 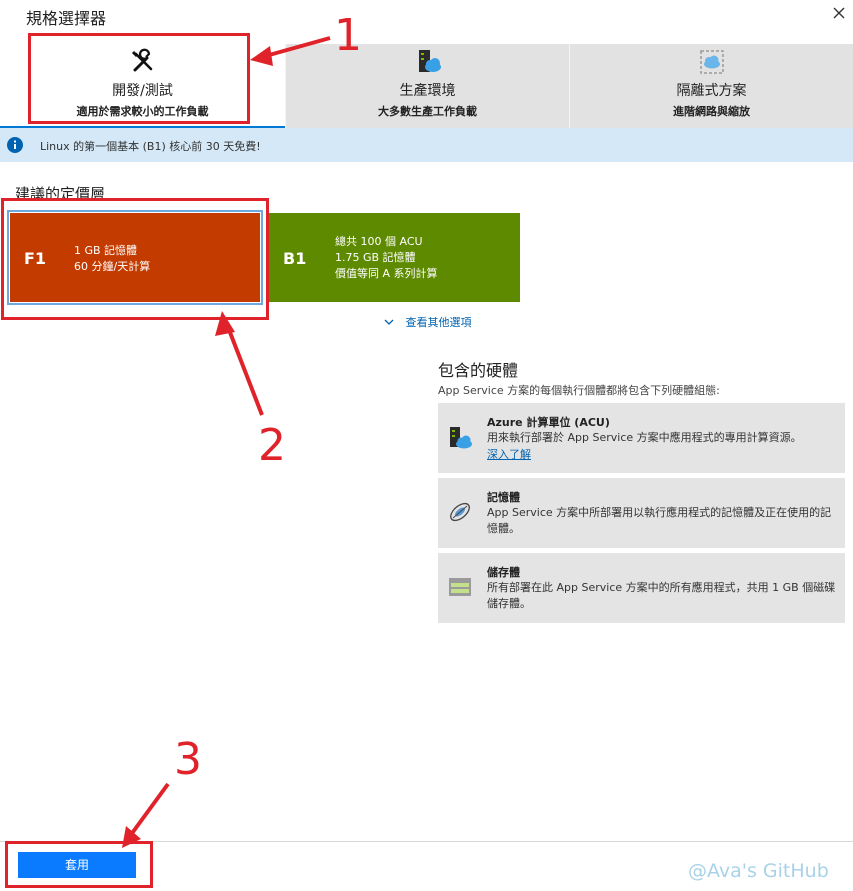 I want to click on memory-icon, so click(x=460, y=512).